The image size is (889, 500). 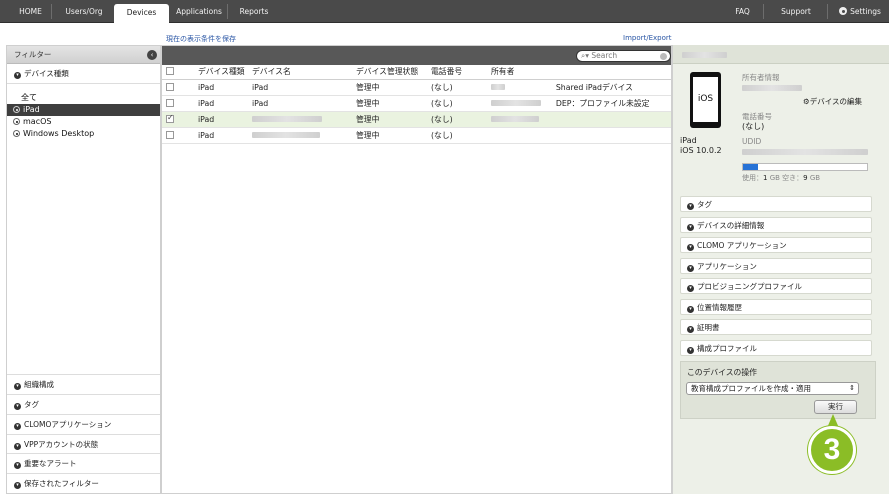 I want to click on section-device-details-label: デバイスの詳細情報, so click(x=731, y=225).